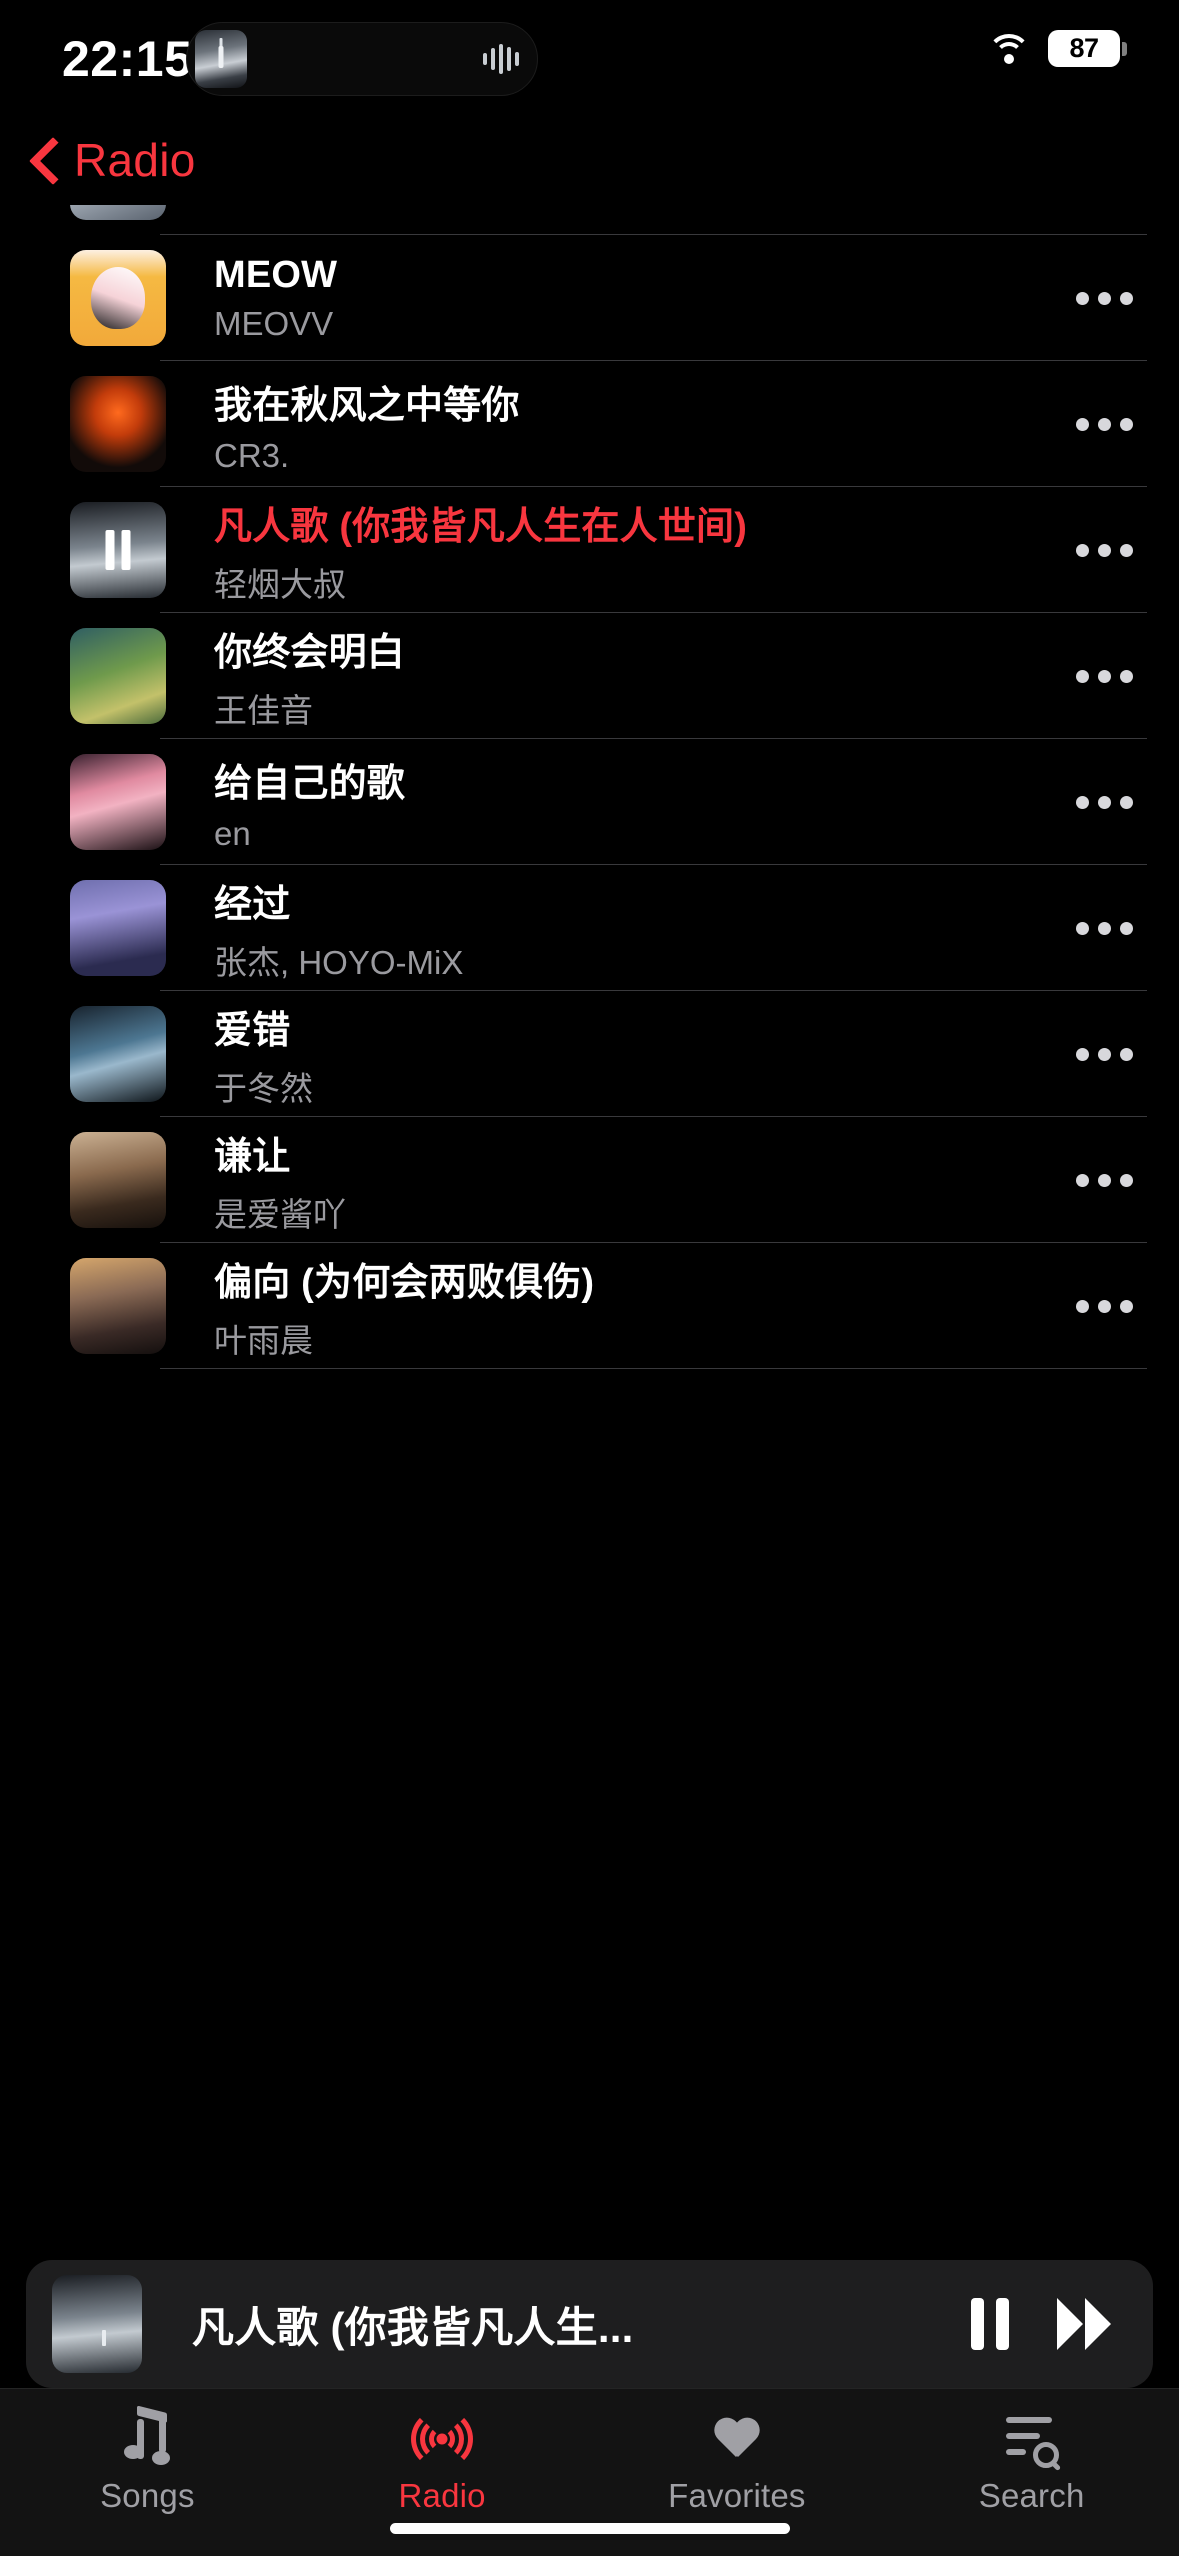 This screenshot has width=1179, height=2556. Describe the element at coordinates (135, 160) in the screenshot. I see `back-button-label: Radio` at that location.